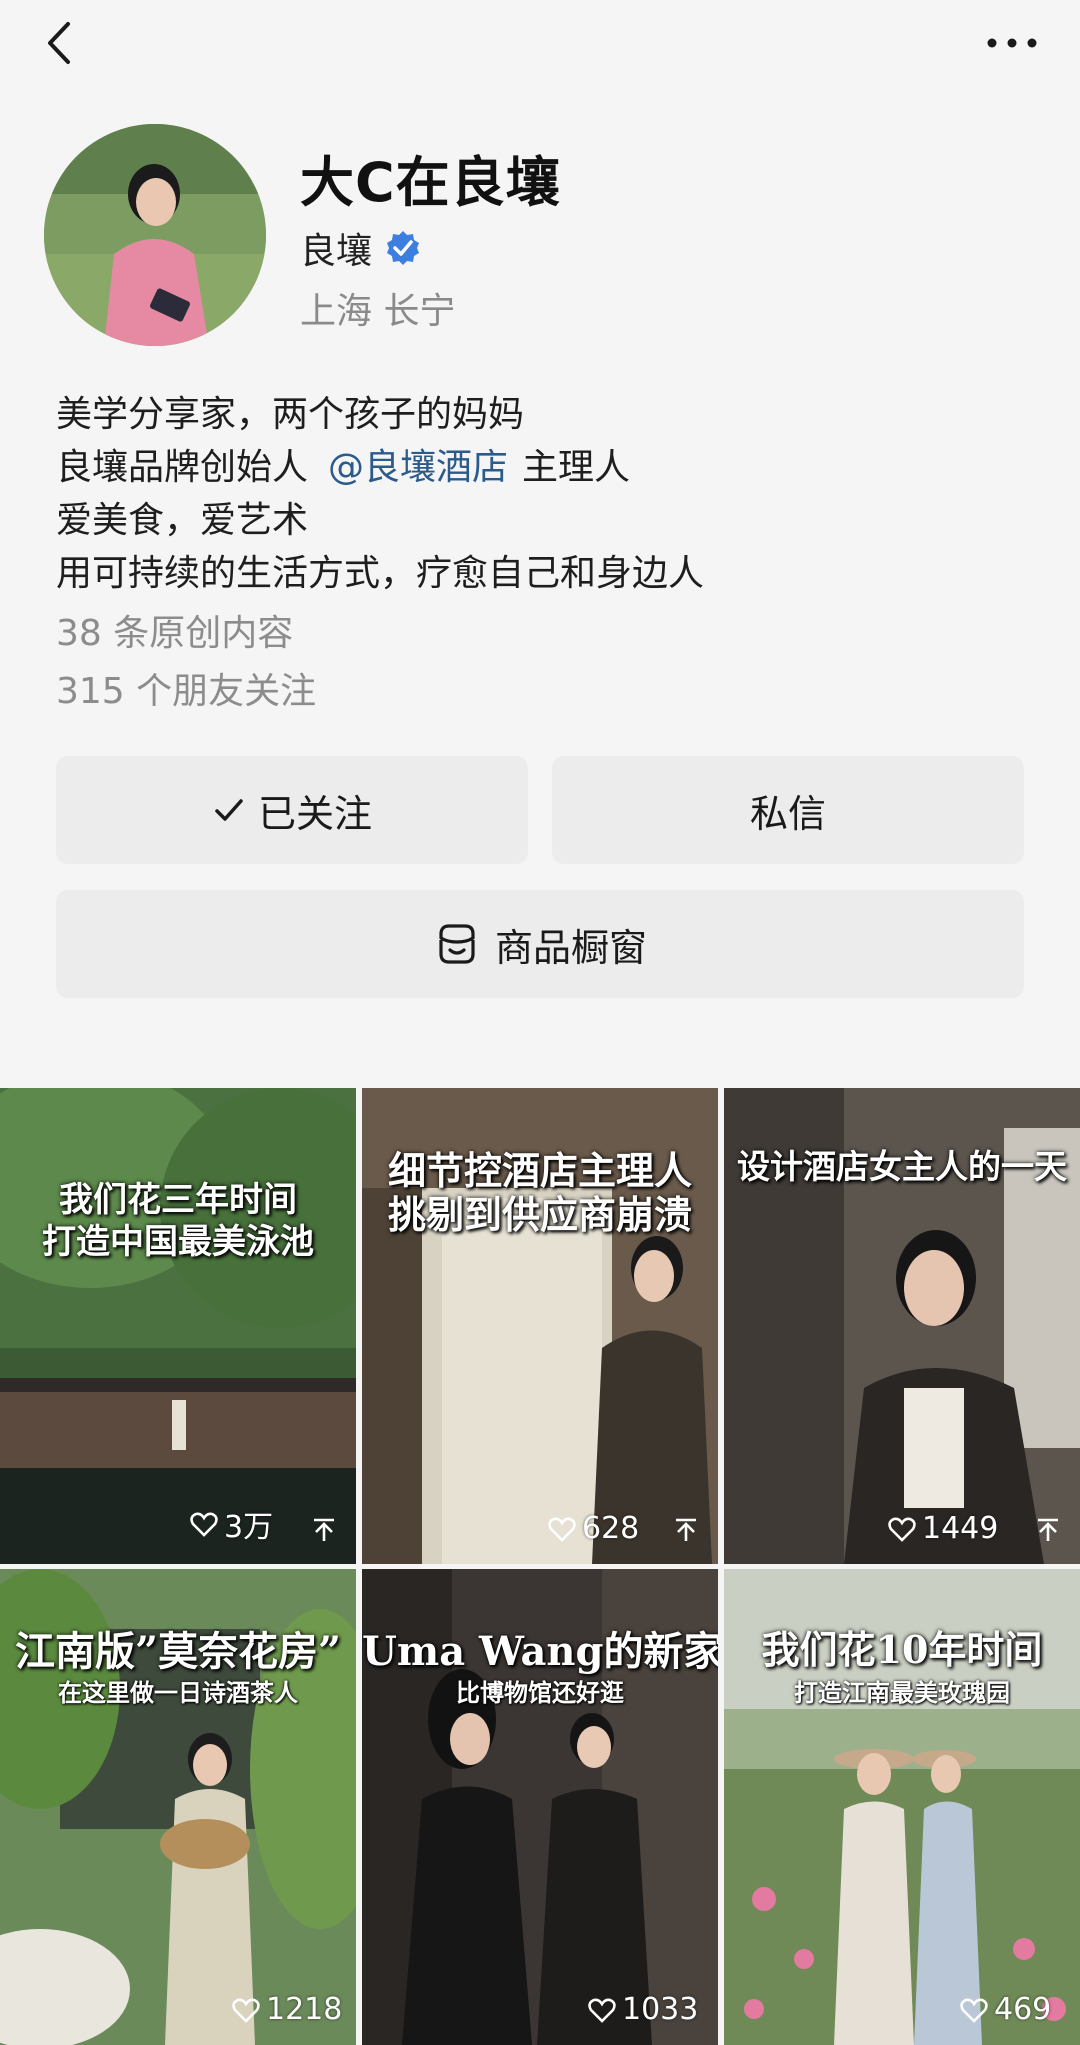 The height and width of the screenshot is (2045, 1080). What do you see at coordinates (539, 1214) in the screenshot?
I see `video-title-2b: 挑剔到供应商崩溃` at bounding box center [539, 1214].